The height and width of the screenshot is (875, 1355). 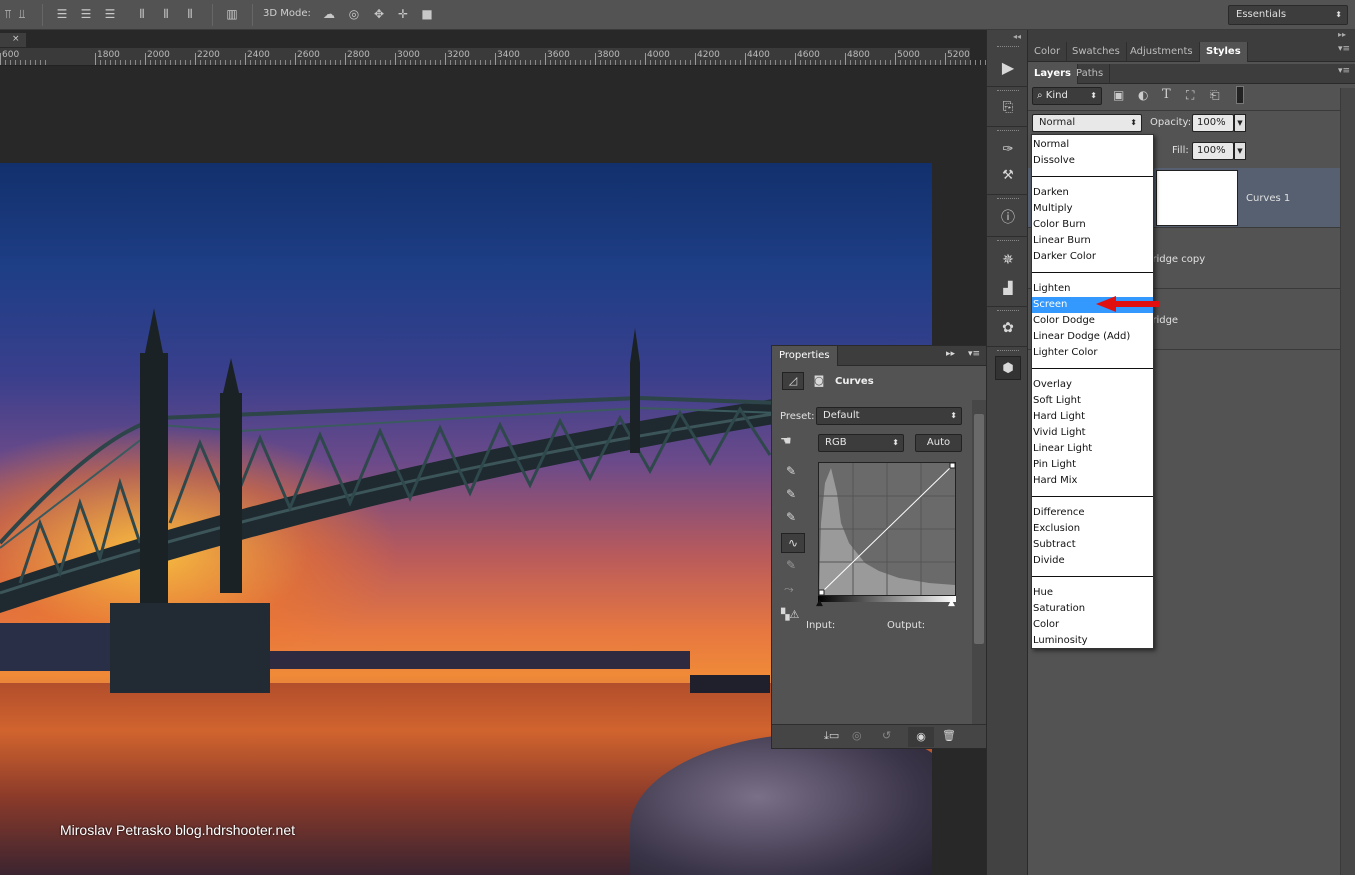 I want to click on reset-icon: ↺, so click(x=886, y=735).